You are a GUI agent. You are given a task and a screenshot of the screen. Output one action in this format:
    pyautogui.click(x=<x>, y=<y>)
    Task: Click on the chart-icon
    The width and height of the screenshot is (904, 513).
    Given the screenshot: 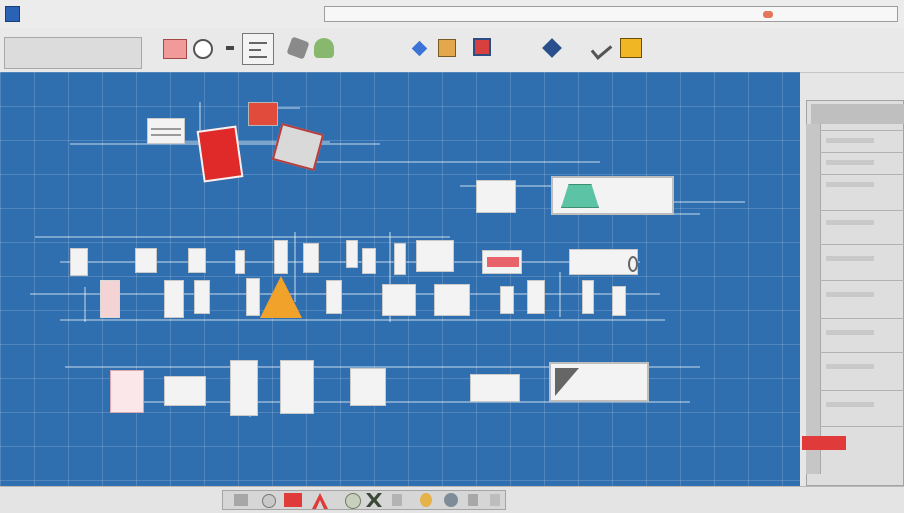 What is the action you would take?
    pyautogui.click(x=580, y=196)
    